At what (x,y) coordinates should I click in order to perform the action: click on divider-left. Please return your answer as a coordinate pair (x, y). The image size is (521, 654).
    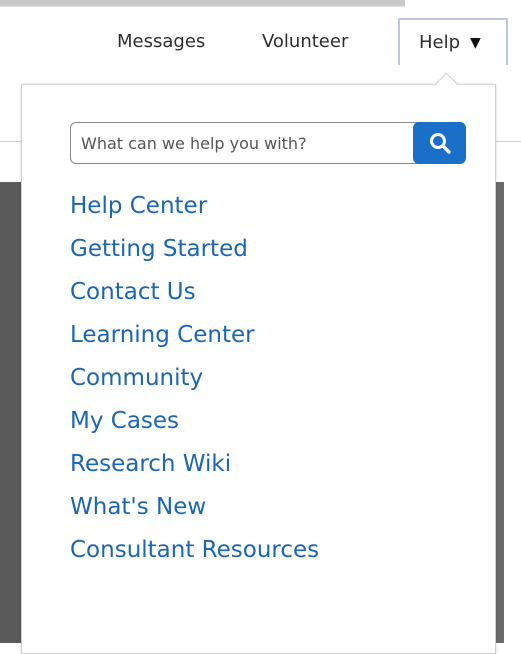
    Looking at the image, I should click on (11, 141).